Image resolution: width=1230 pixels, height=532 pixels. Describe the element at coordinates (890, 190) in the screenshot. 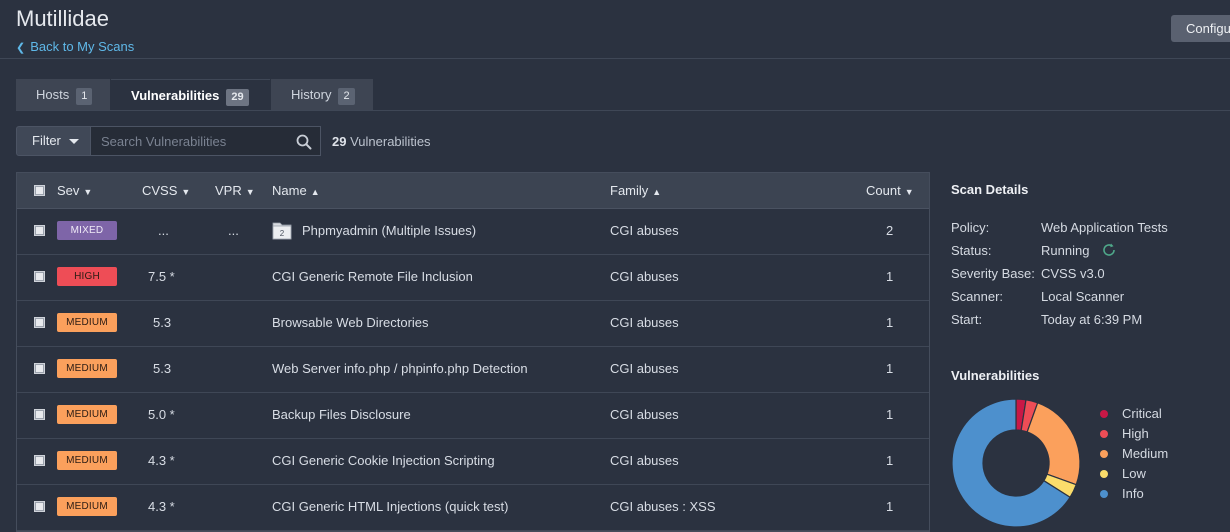

I see `column-header-count: Count ▼` at that location.